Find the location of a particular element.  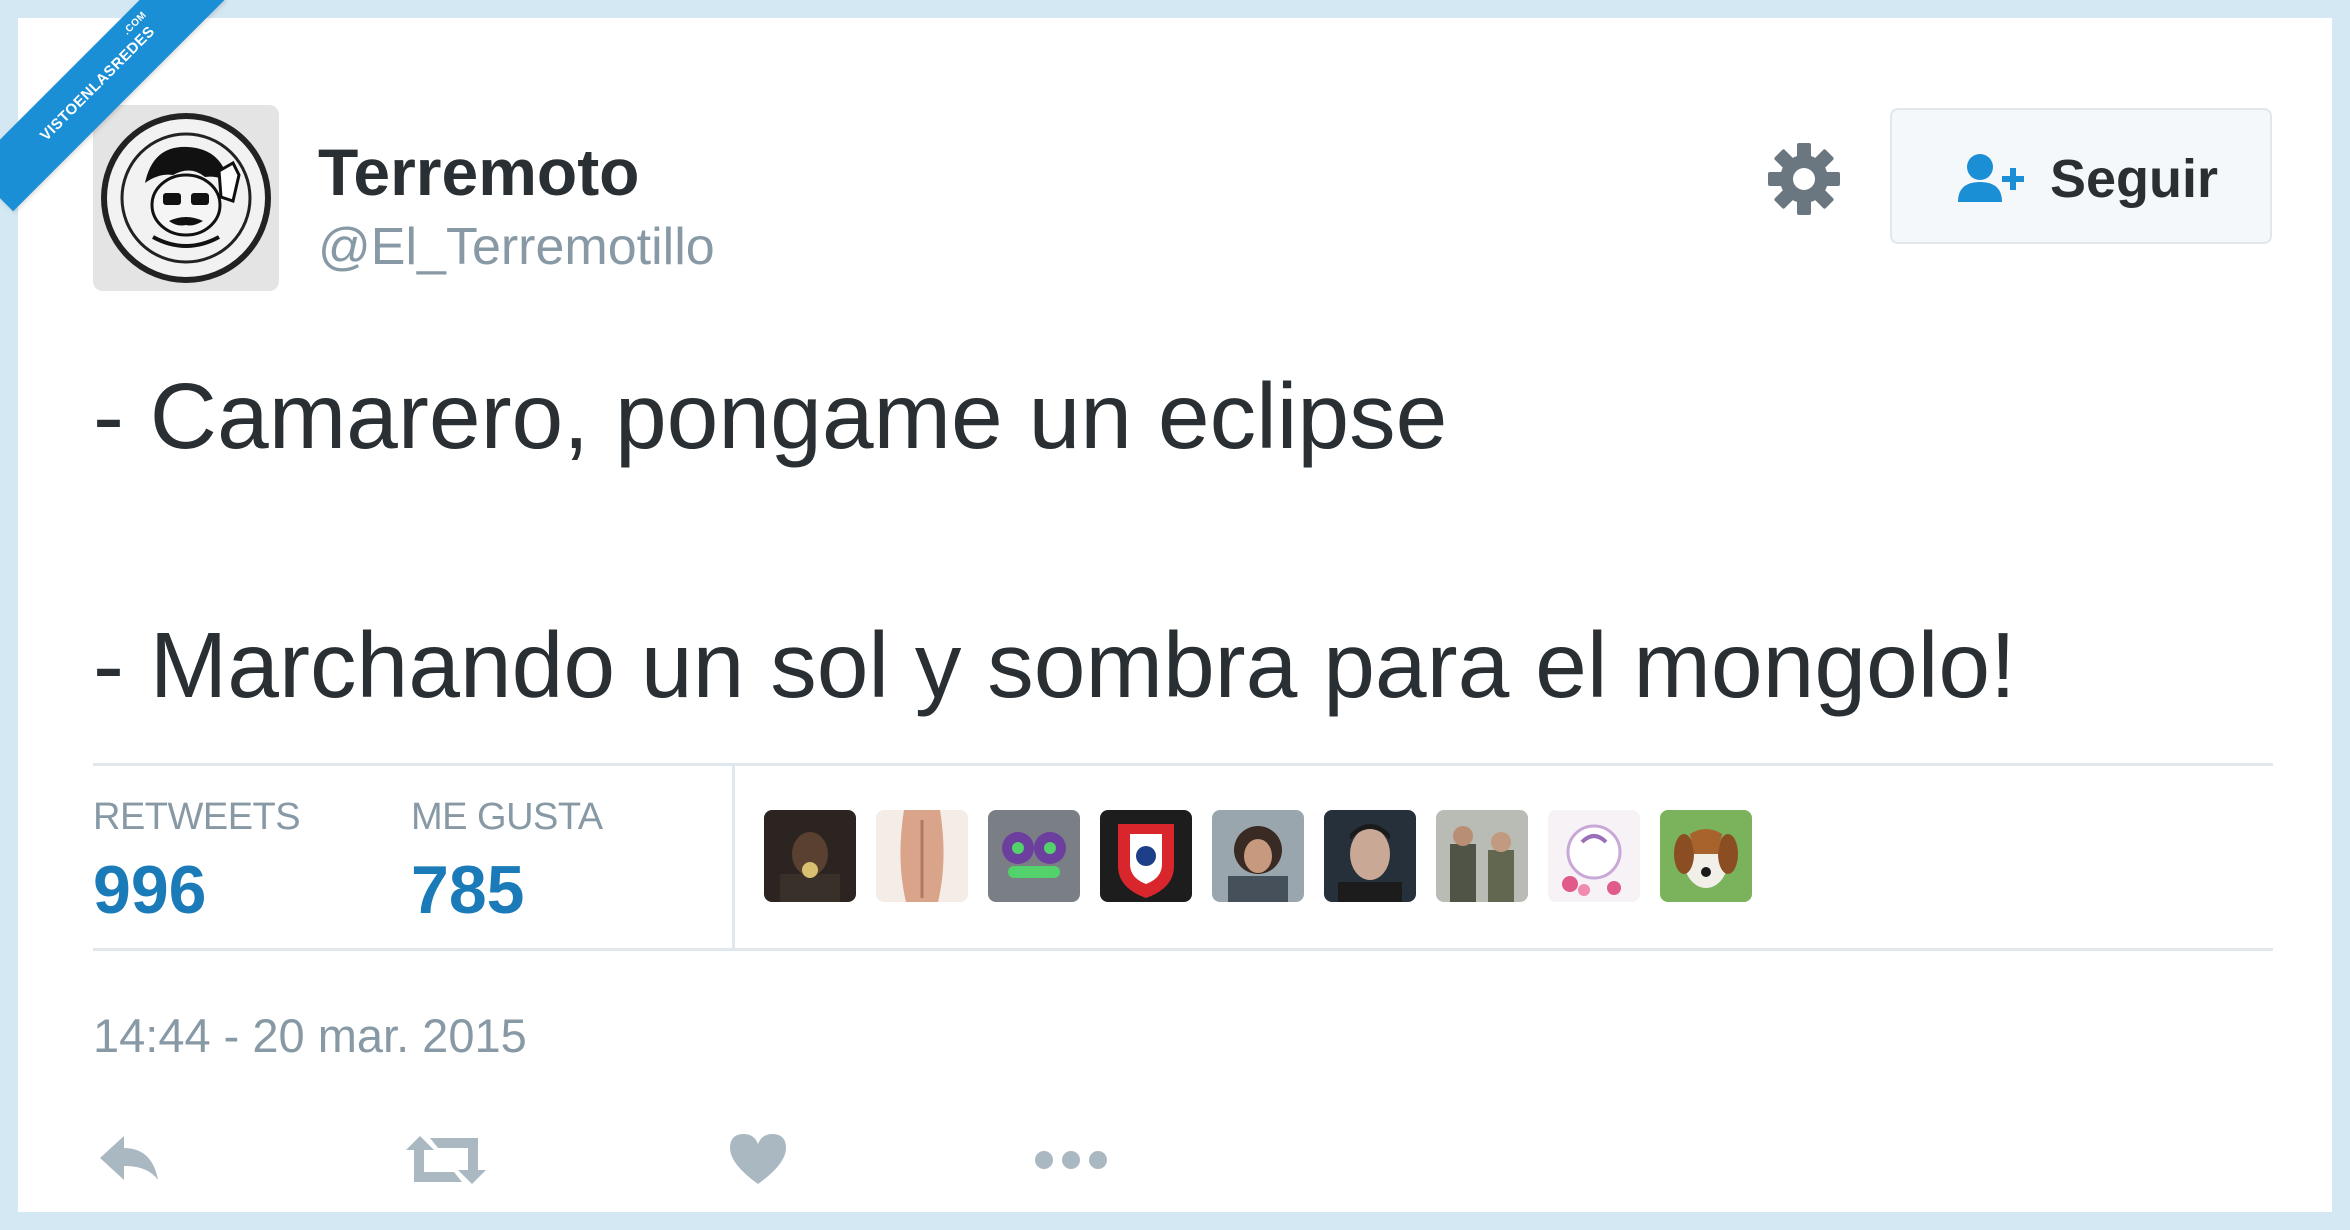

avatar-logo-icon is located at coordinates (186, 198).